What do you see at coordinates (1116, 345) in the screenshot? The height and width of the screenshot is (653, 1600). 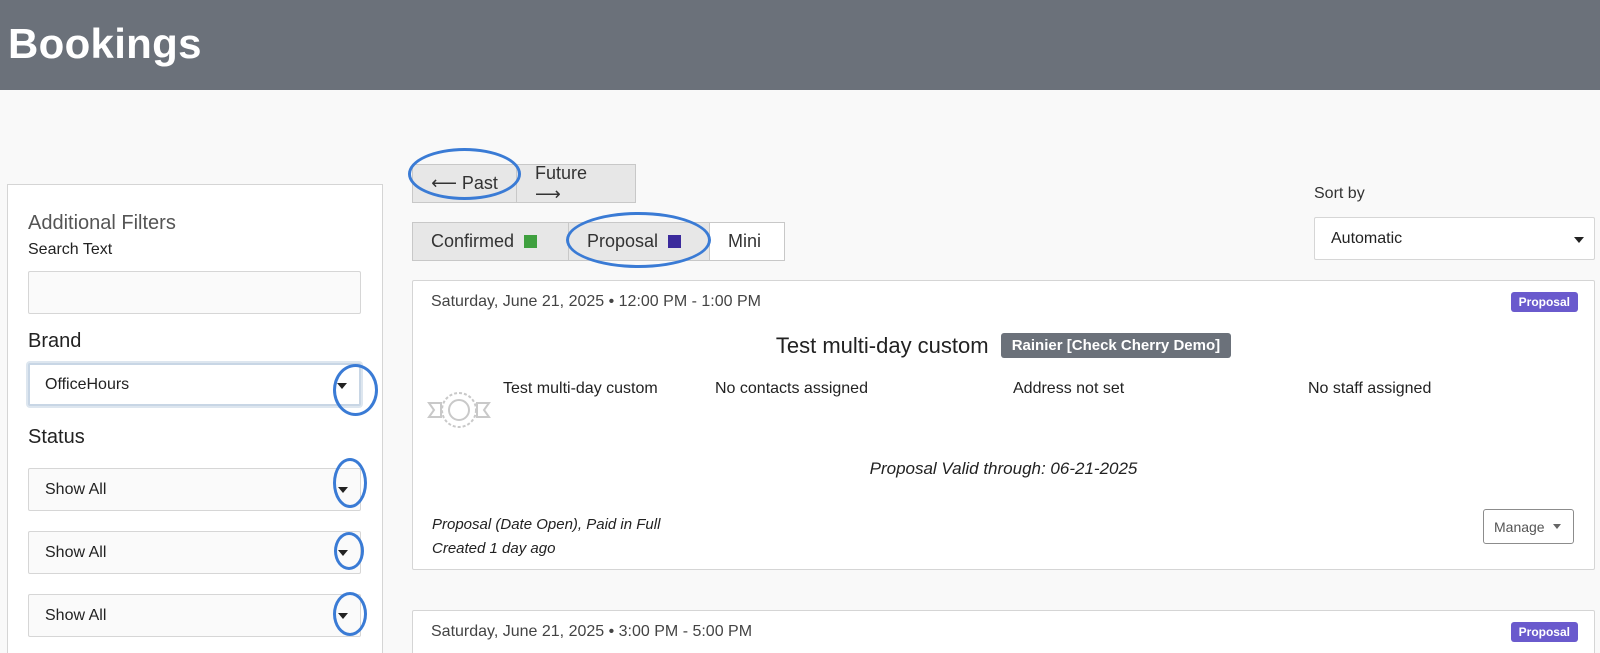 I see `location-badge: Rainier [Check Cherry Demo]` at bounding box center [1116, 345].